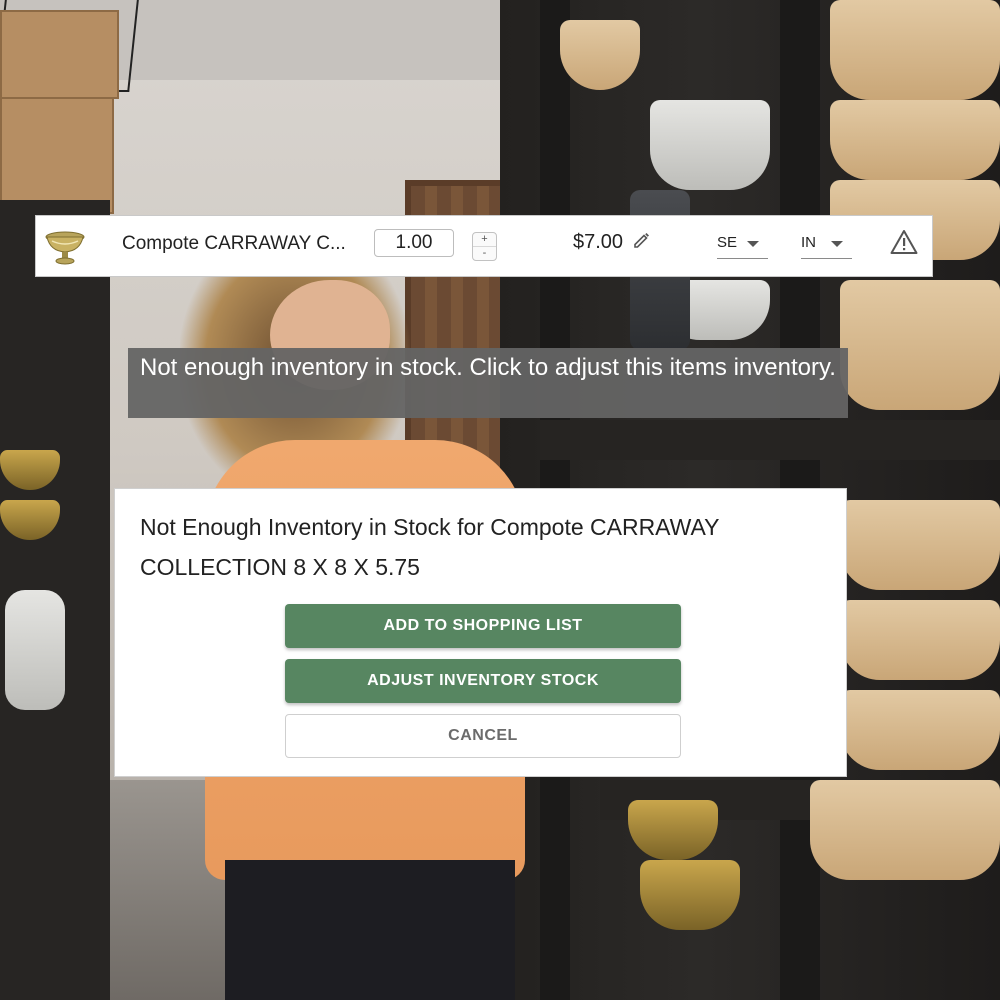 The image size is (1000, 1000). What do you see at coordinates (483, 626) in the screenshot?
I see `add-to-shopping-list-button: ADD TO SHOPPING LIST` at bounding box center [483, 626].